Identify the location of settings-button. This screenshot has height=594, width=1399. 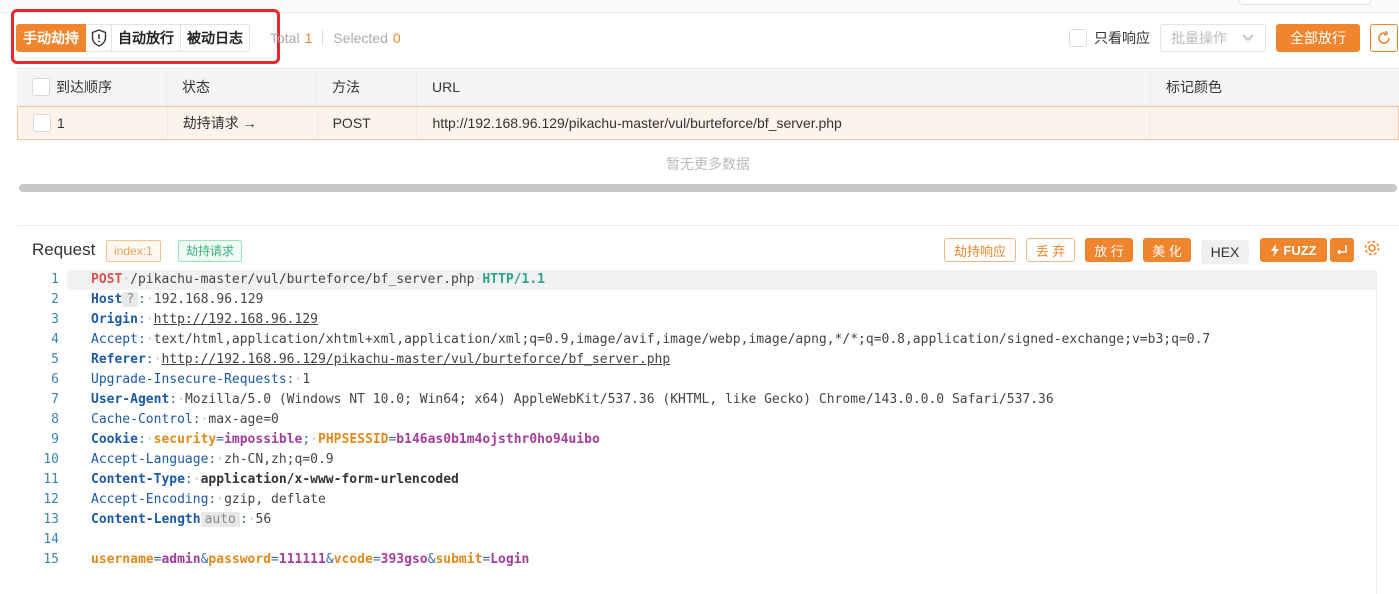
(1372, 250).